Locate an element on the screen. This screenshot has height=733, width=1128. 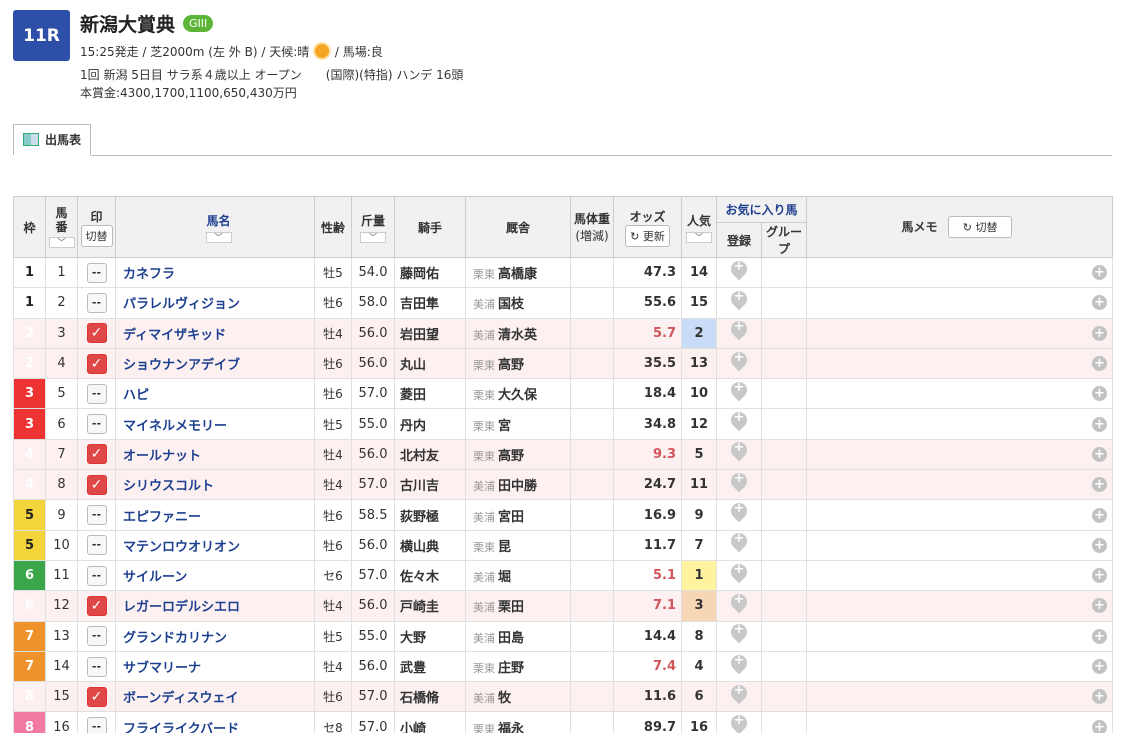
horse-name-link: フライライクバード is located at coordinates (215, 722).